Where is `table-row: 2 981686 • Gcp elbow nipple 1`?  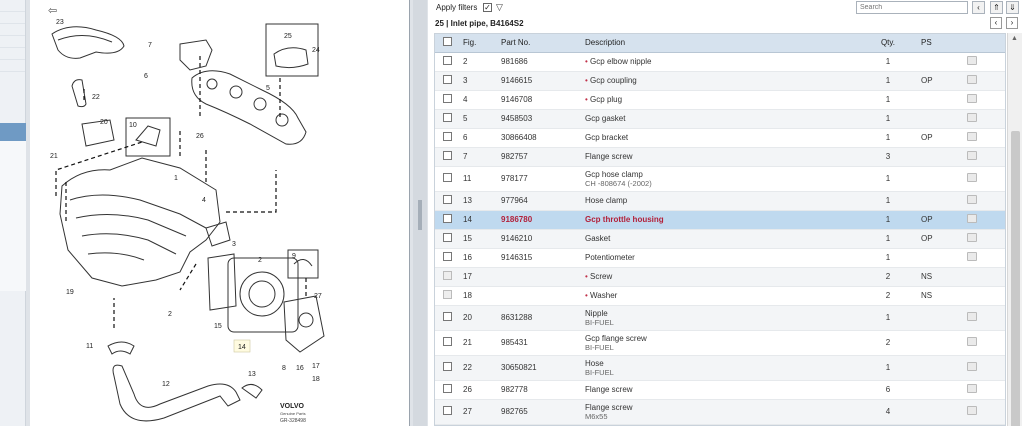 table-row: 2 981686 • Gcp elbow nipple 1 is located at coordinates (720, 62).